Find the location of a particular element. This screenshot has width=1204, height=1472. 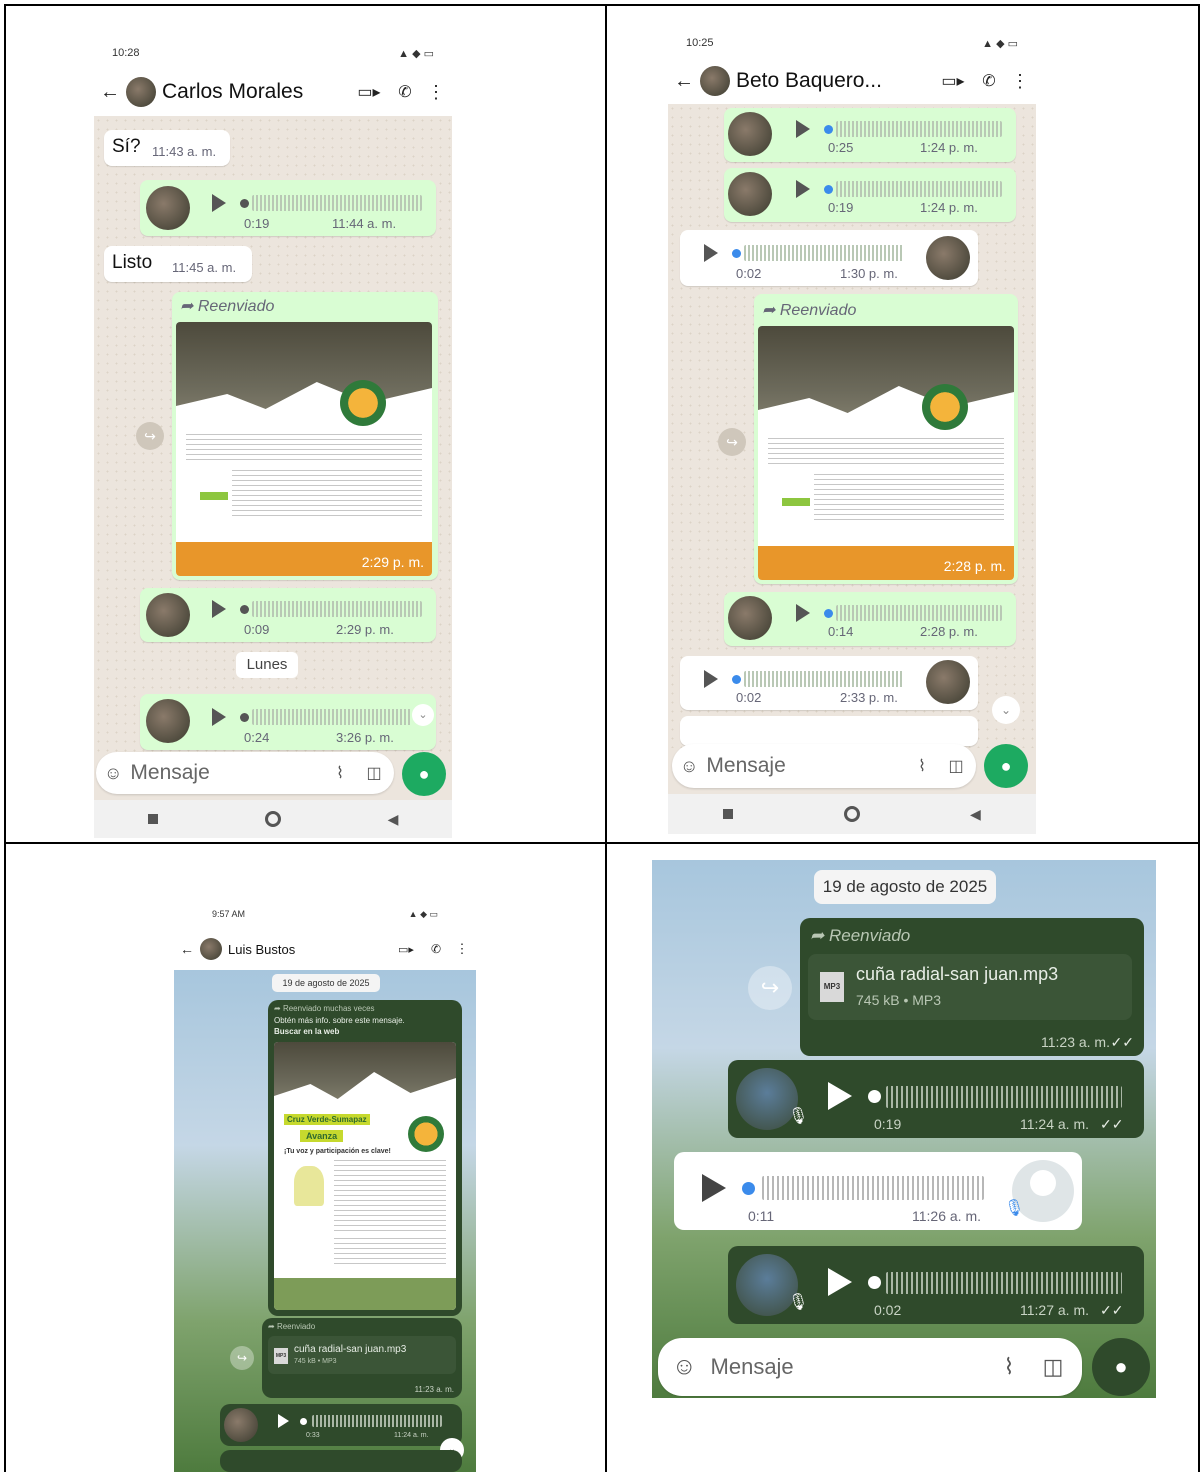

waveform is located at coordinates (824, 253).